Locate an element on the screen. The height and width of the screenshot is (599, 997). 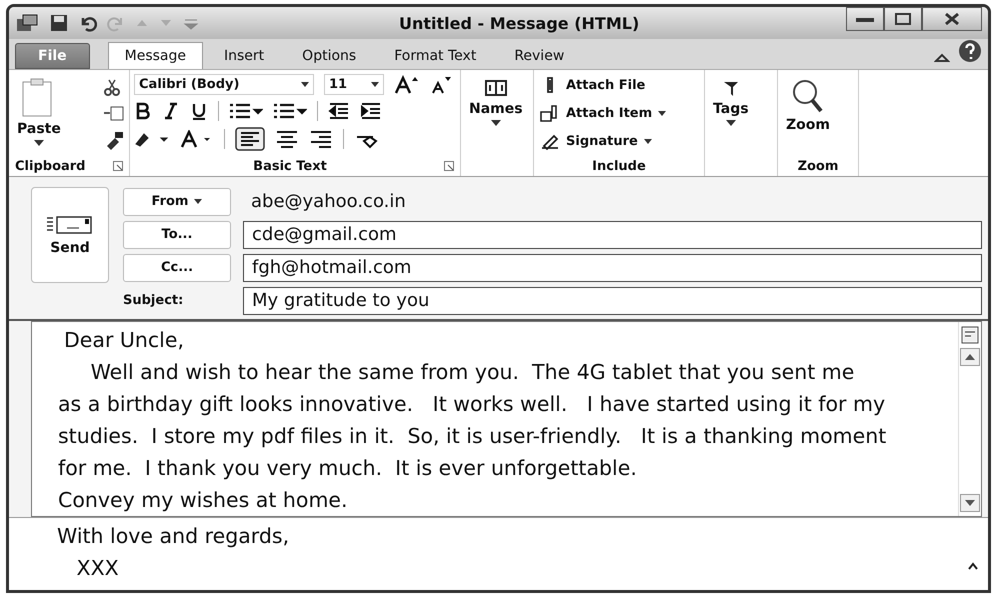
names-button: Names is located at coordinates (496, 113).